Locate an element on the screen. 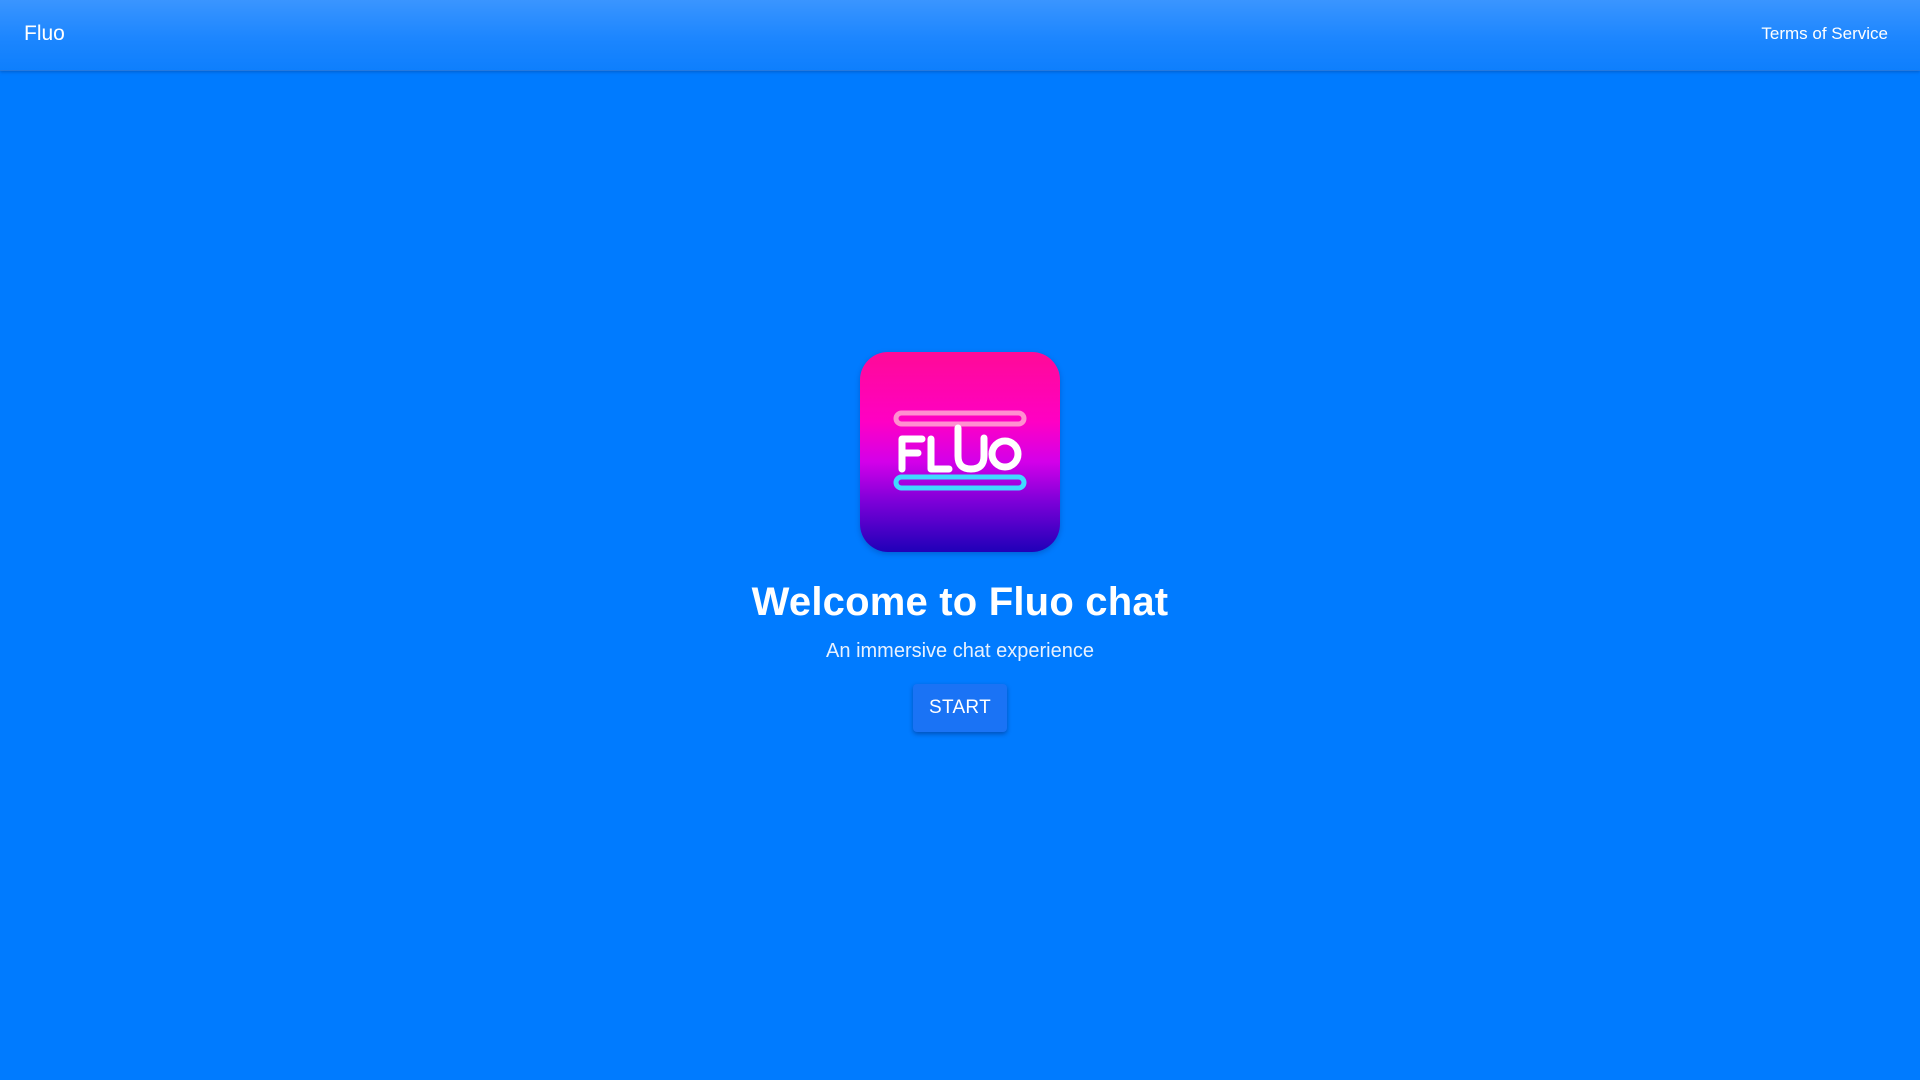 Image resolution: width=1920 pixels, height=1080 pixels. fluo-logo is located at coordinates (960, 452).